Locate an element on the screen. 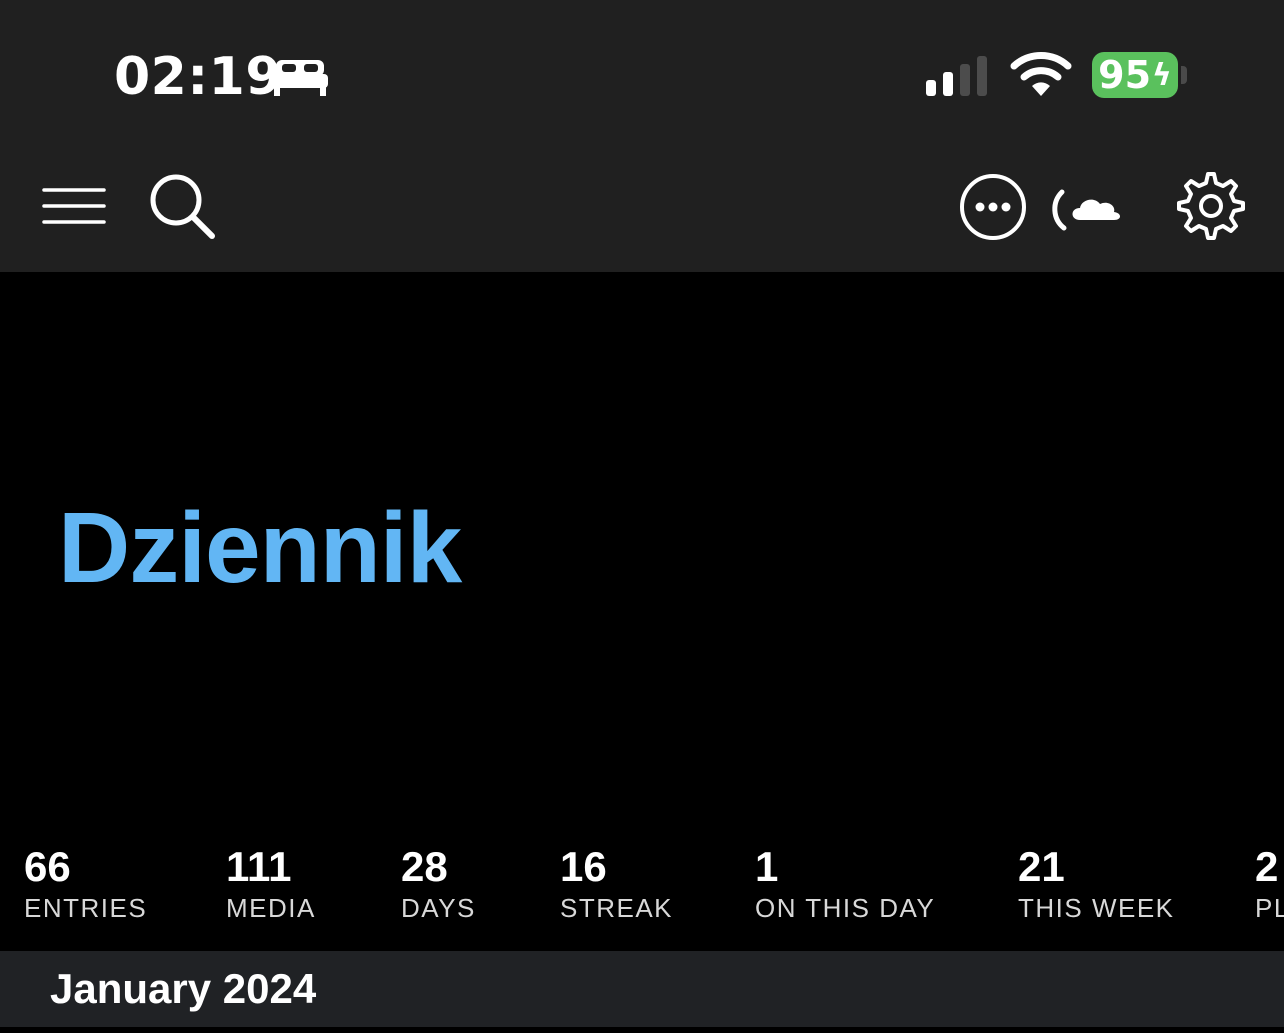 Image resolution: width=1284 pixels, height=1033 pixels. stat-value: 1 is located at coordinates (767, 866).